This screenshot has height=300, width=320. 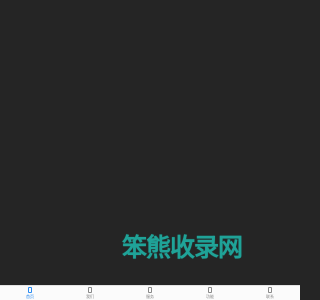 What do you see at coordinates (90, 296) in the screenshot?
I see `tab-label: 我们` at bounding box center [90, 296].